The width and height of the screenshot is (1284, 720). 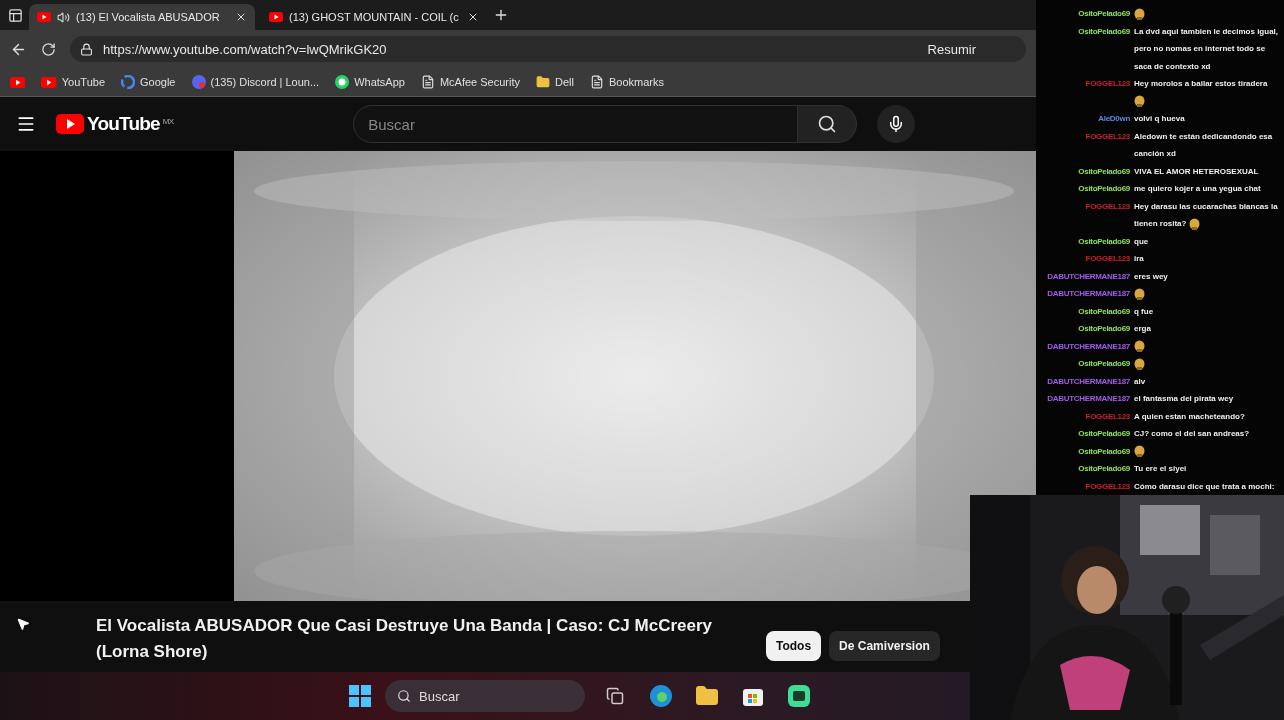 What do you see at coordinates (1201, 83) in the screenshot?
I see `chat-message: Hey morolos a bailar estos tiradera` at bounding box center [1201, 83].